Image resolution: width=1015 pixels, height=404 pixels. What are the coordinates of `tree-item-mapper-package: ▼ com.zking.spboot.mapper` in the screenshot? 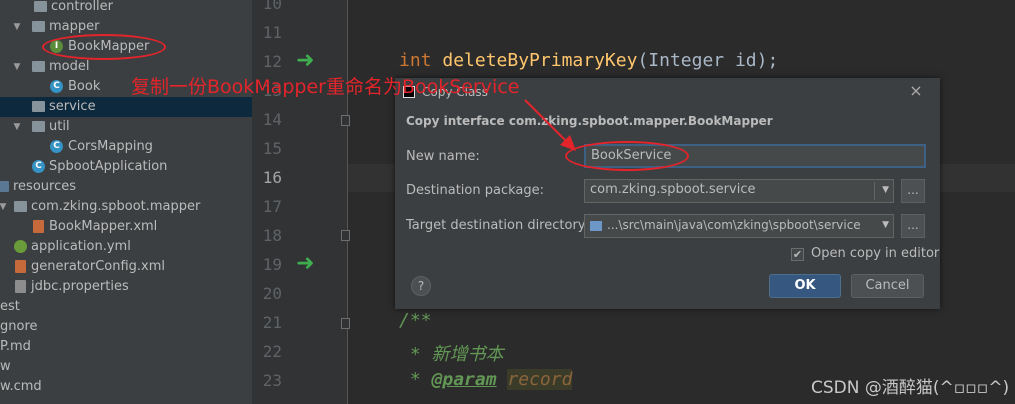 It's located at (126, 207).